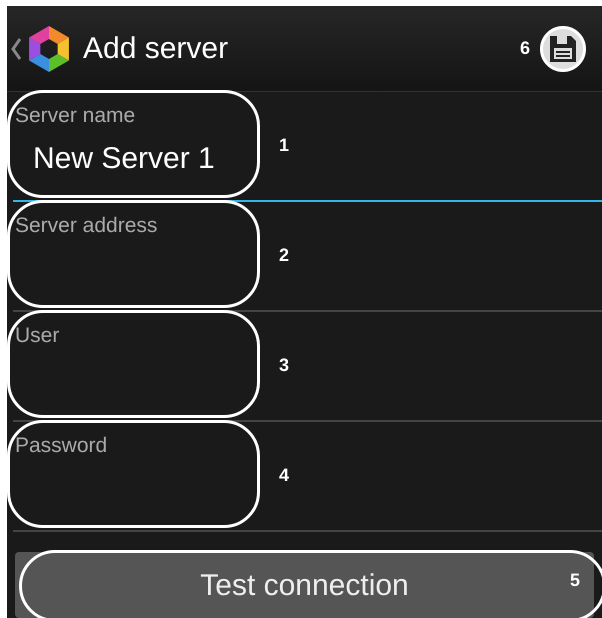  What do you see at coordinates (563, 49) in the screenshot?
I see `save-button` at bounding box center [563, 49].